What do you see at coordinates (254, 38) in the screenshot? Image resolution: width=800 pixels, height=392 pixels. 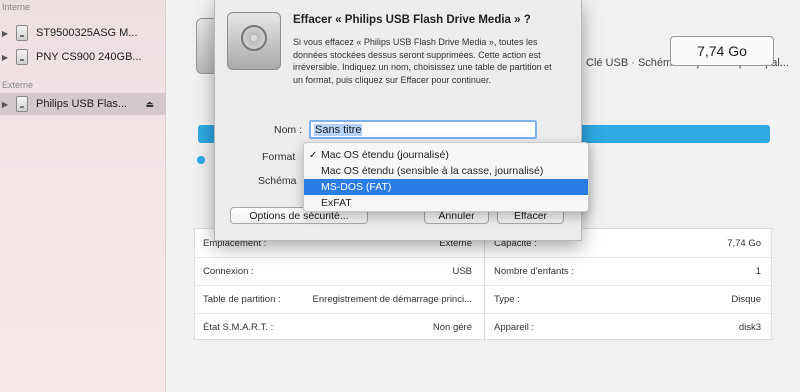 I see `disk-platter` at bounding box center [254, 38].